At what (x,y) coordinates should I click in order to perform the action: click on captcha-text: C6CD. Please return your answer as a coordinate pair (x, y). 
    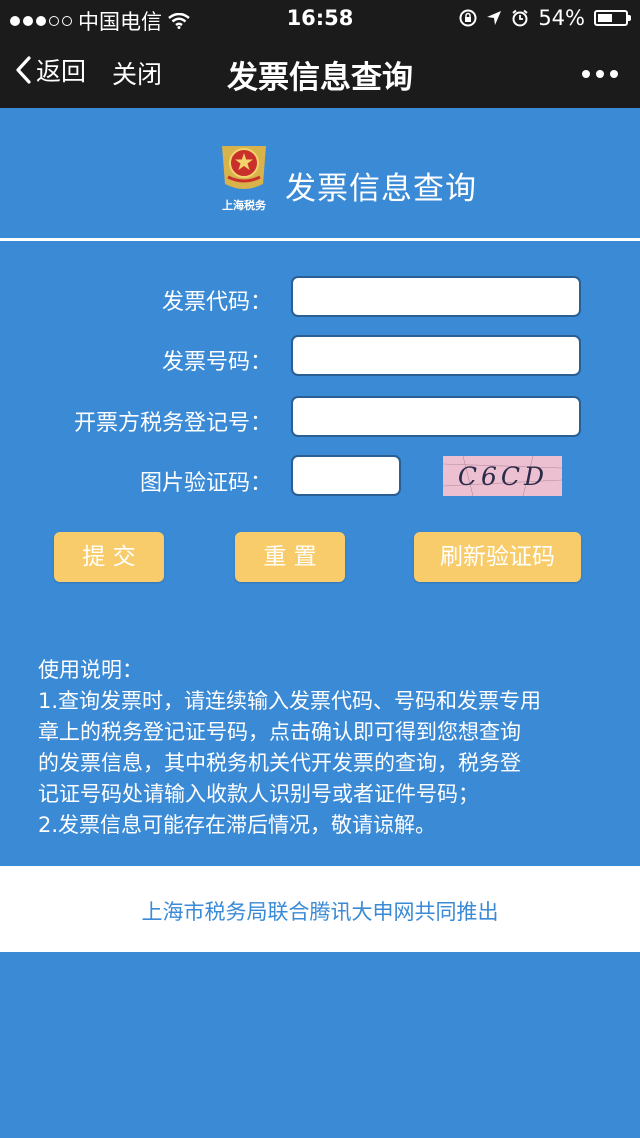
    Looking at the image, I should click on (503, 476).